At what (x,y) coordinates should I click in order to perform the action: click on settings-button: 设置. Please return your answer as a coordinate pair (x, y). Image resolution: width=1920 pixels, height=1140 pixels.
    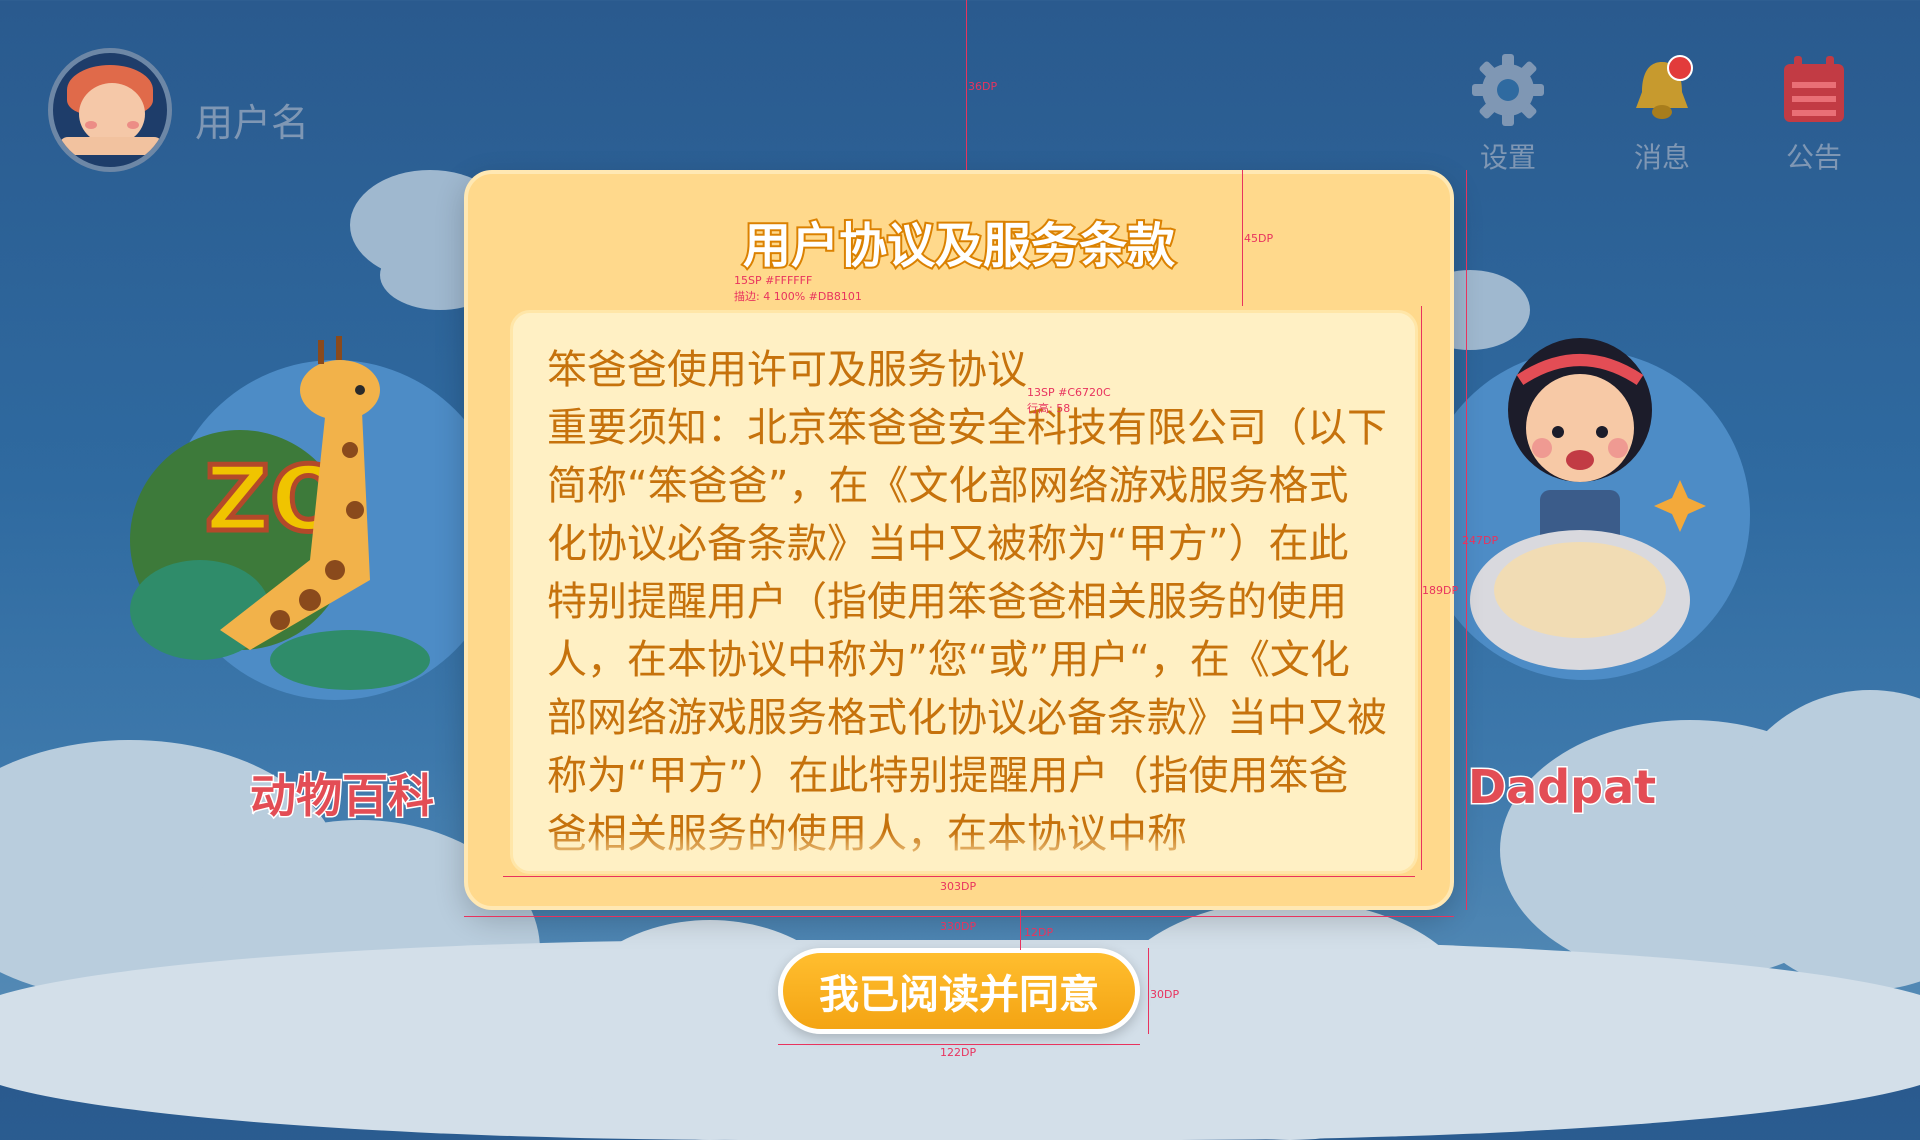
    Looking at the image, I should click on (1508, 114).